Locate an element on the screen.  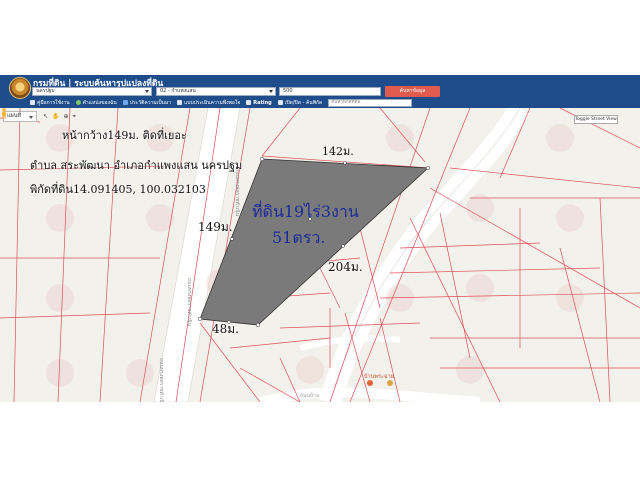
street-label-upper: ถนนทรงพลราชดำเนิน is located at coordinates (237, 192).